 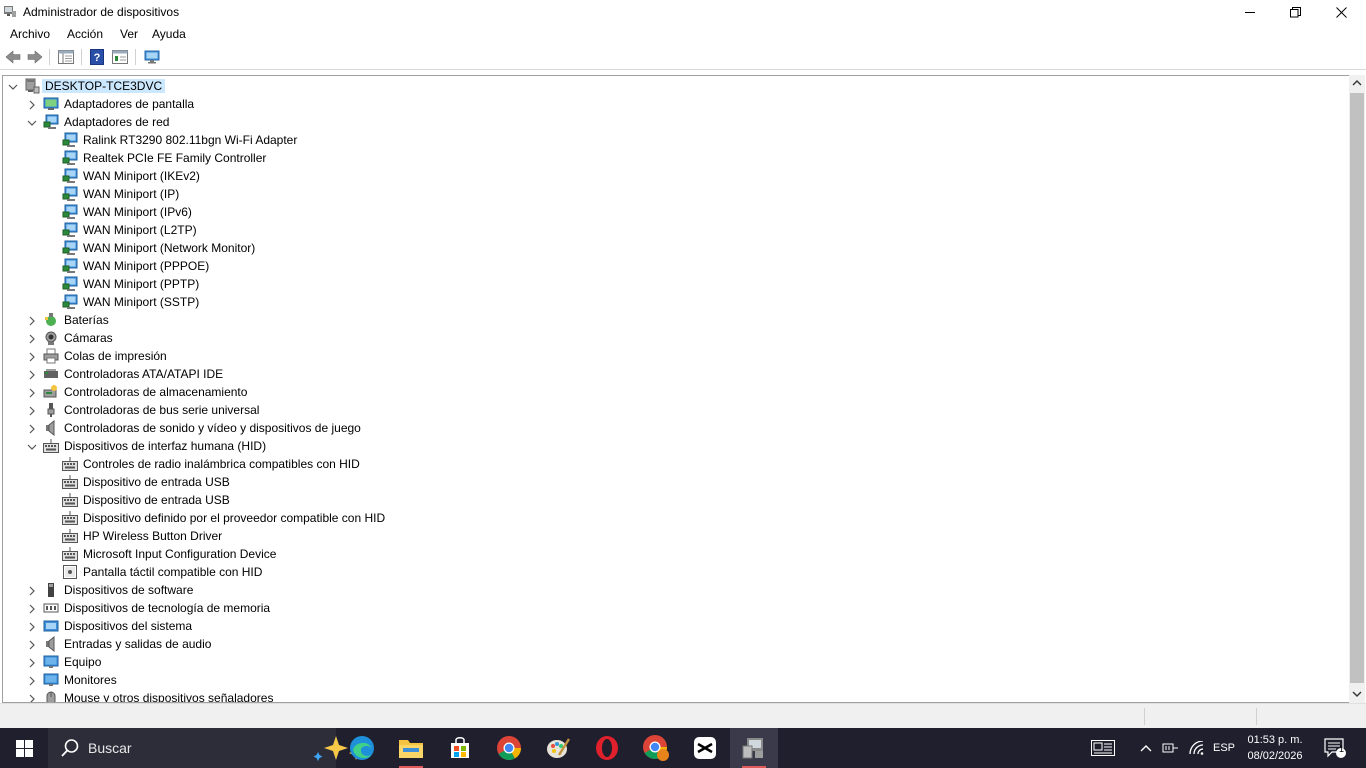 What do you see at coordinates (1275, 748) in the screenshot?
I see `tray-clock: 01:53 p. m. 08/02/2026` at bounding box center [1275, 748].